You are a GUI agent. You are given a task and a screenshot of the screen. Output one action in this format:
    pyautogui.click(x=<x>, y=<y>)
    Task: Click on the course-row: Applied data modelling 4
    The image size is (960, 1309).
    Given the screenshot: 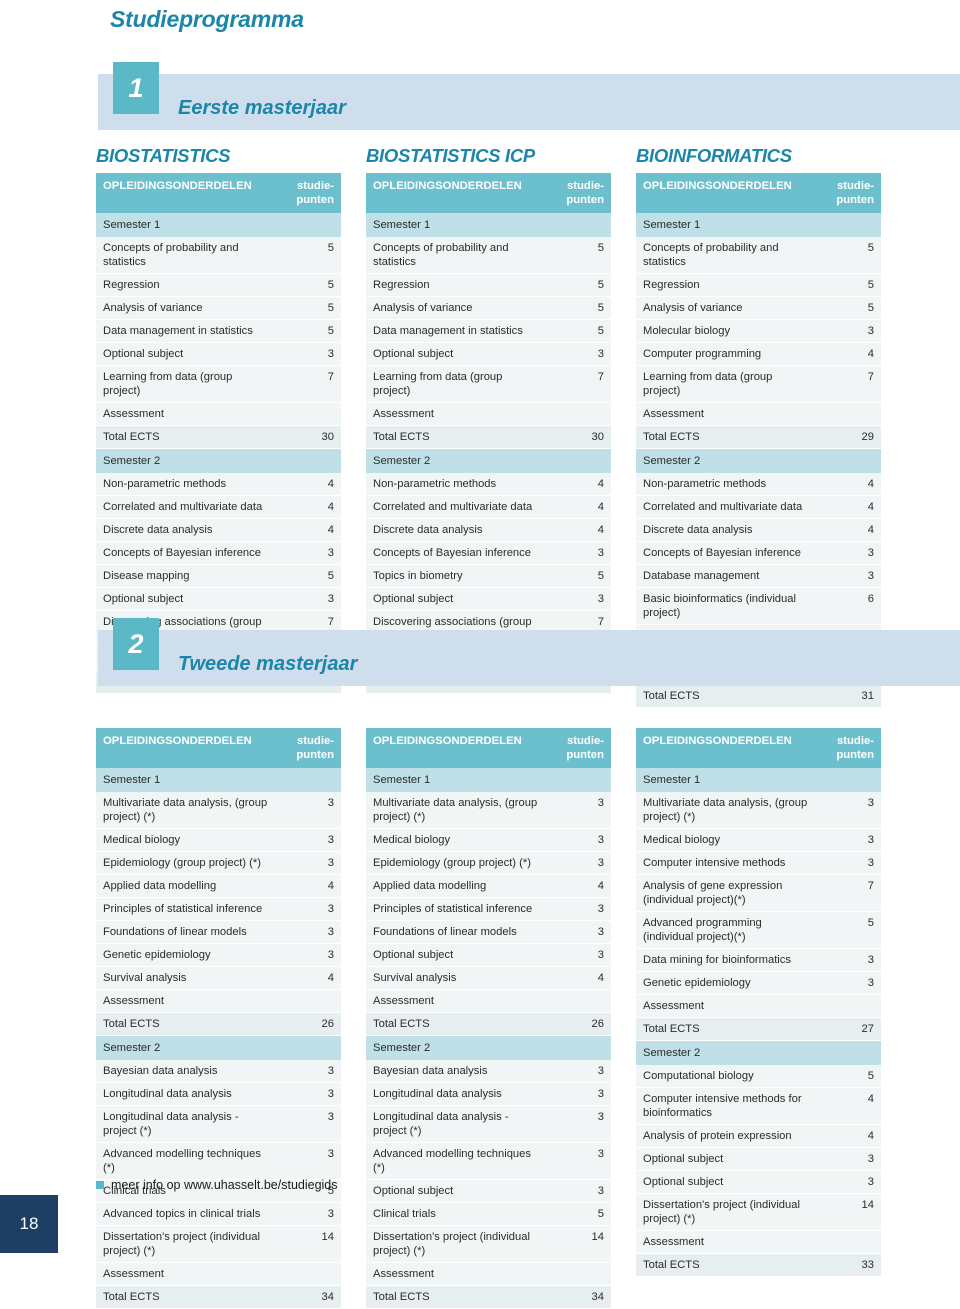 What is the action you would take?
    pyautogui.click(x=488, y=886)
    